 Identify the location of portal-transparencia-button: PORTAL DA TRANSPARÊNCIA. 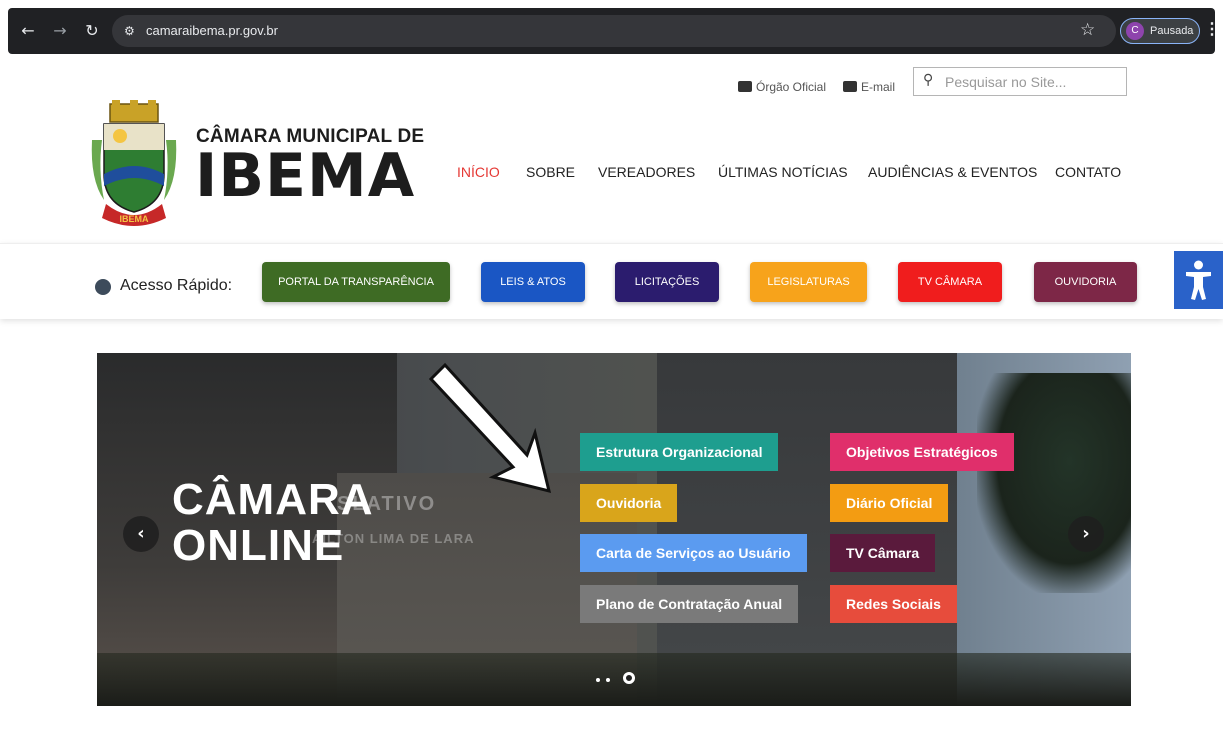
(356, 282).